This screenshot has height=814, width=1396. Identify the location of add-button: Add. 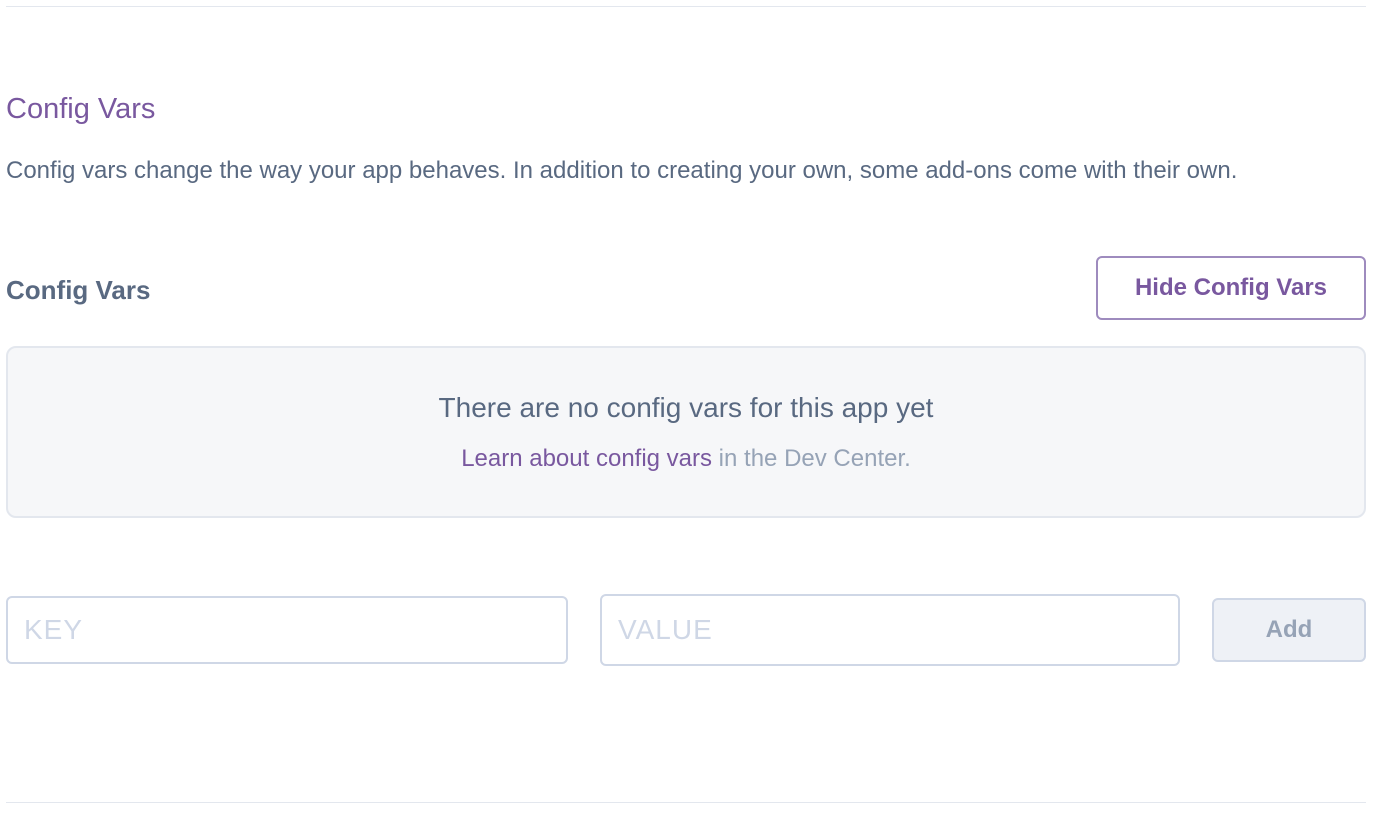
(1289, 630).